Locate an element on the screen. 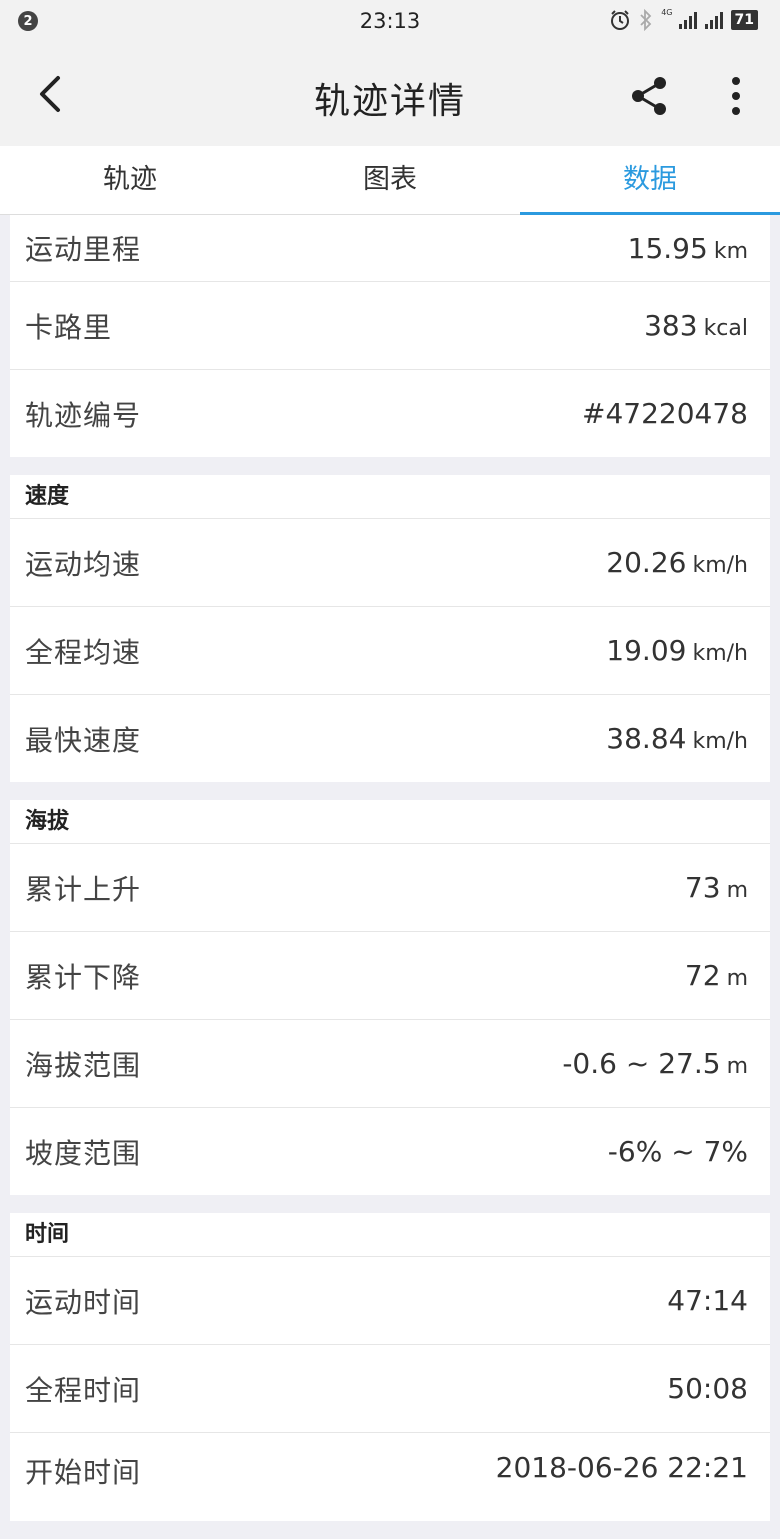 The width and height of the screenshot is (780, 1539). stat-value: 73 is located at coordinates (702, 887).